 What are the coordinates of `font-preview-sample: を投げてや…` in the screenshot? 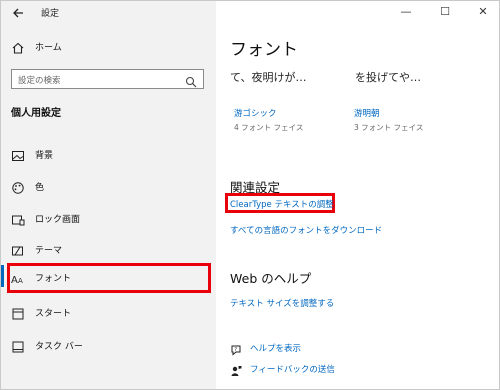 It's located at (388, 77).